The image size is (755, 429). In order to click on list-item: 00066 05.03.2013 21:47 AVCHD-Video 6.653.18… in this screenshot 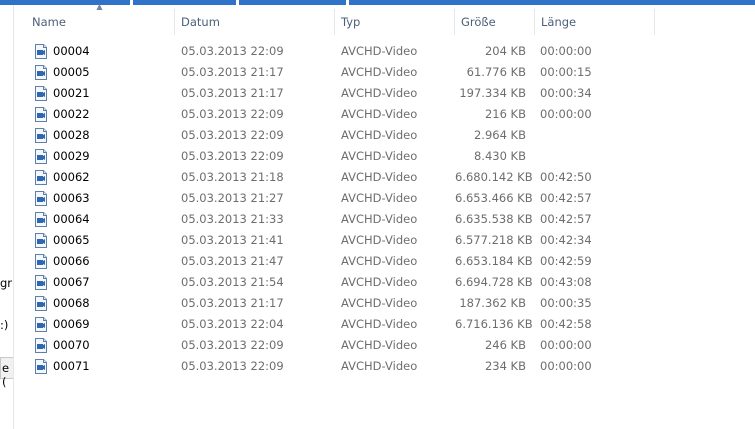, I will do `click(384, 261)`.